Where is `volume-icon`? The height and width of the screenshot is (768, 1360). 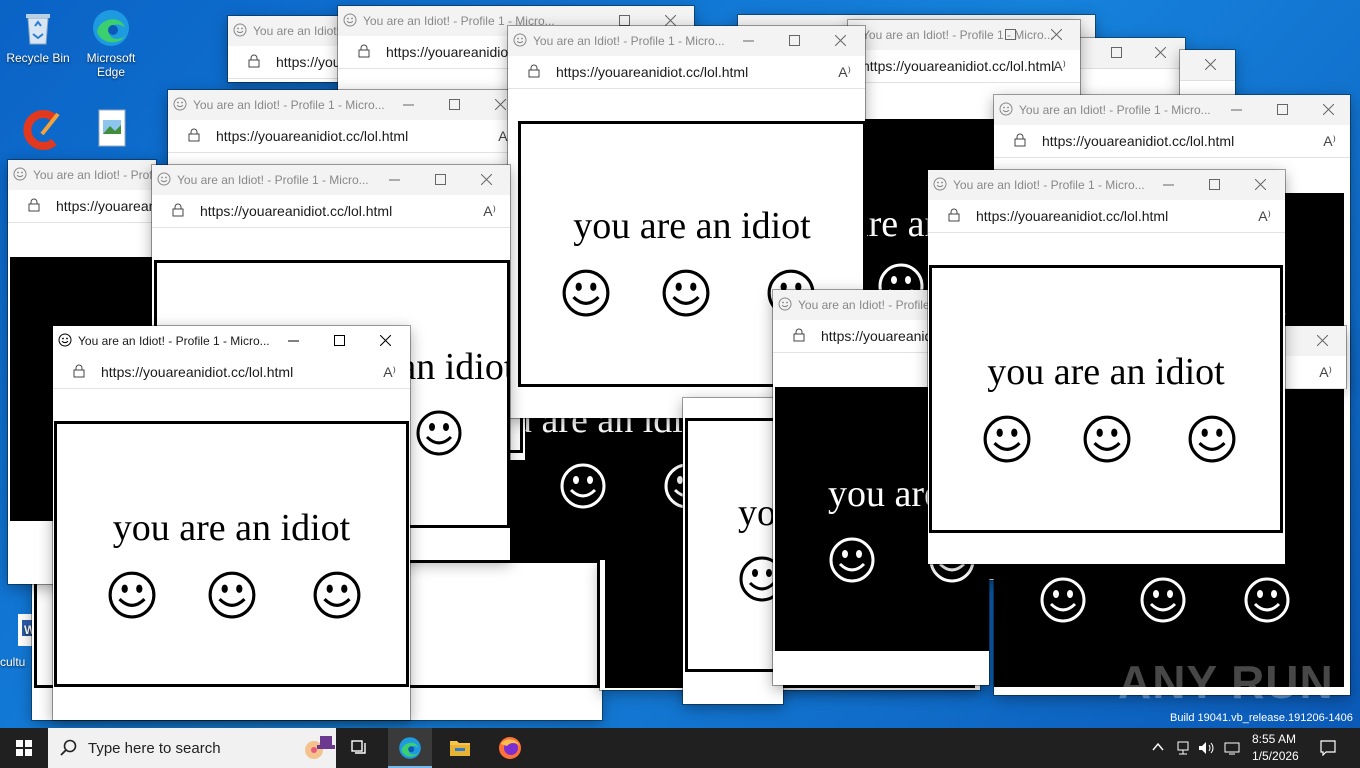 volume-icon is located at coordinates (1207, 748).